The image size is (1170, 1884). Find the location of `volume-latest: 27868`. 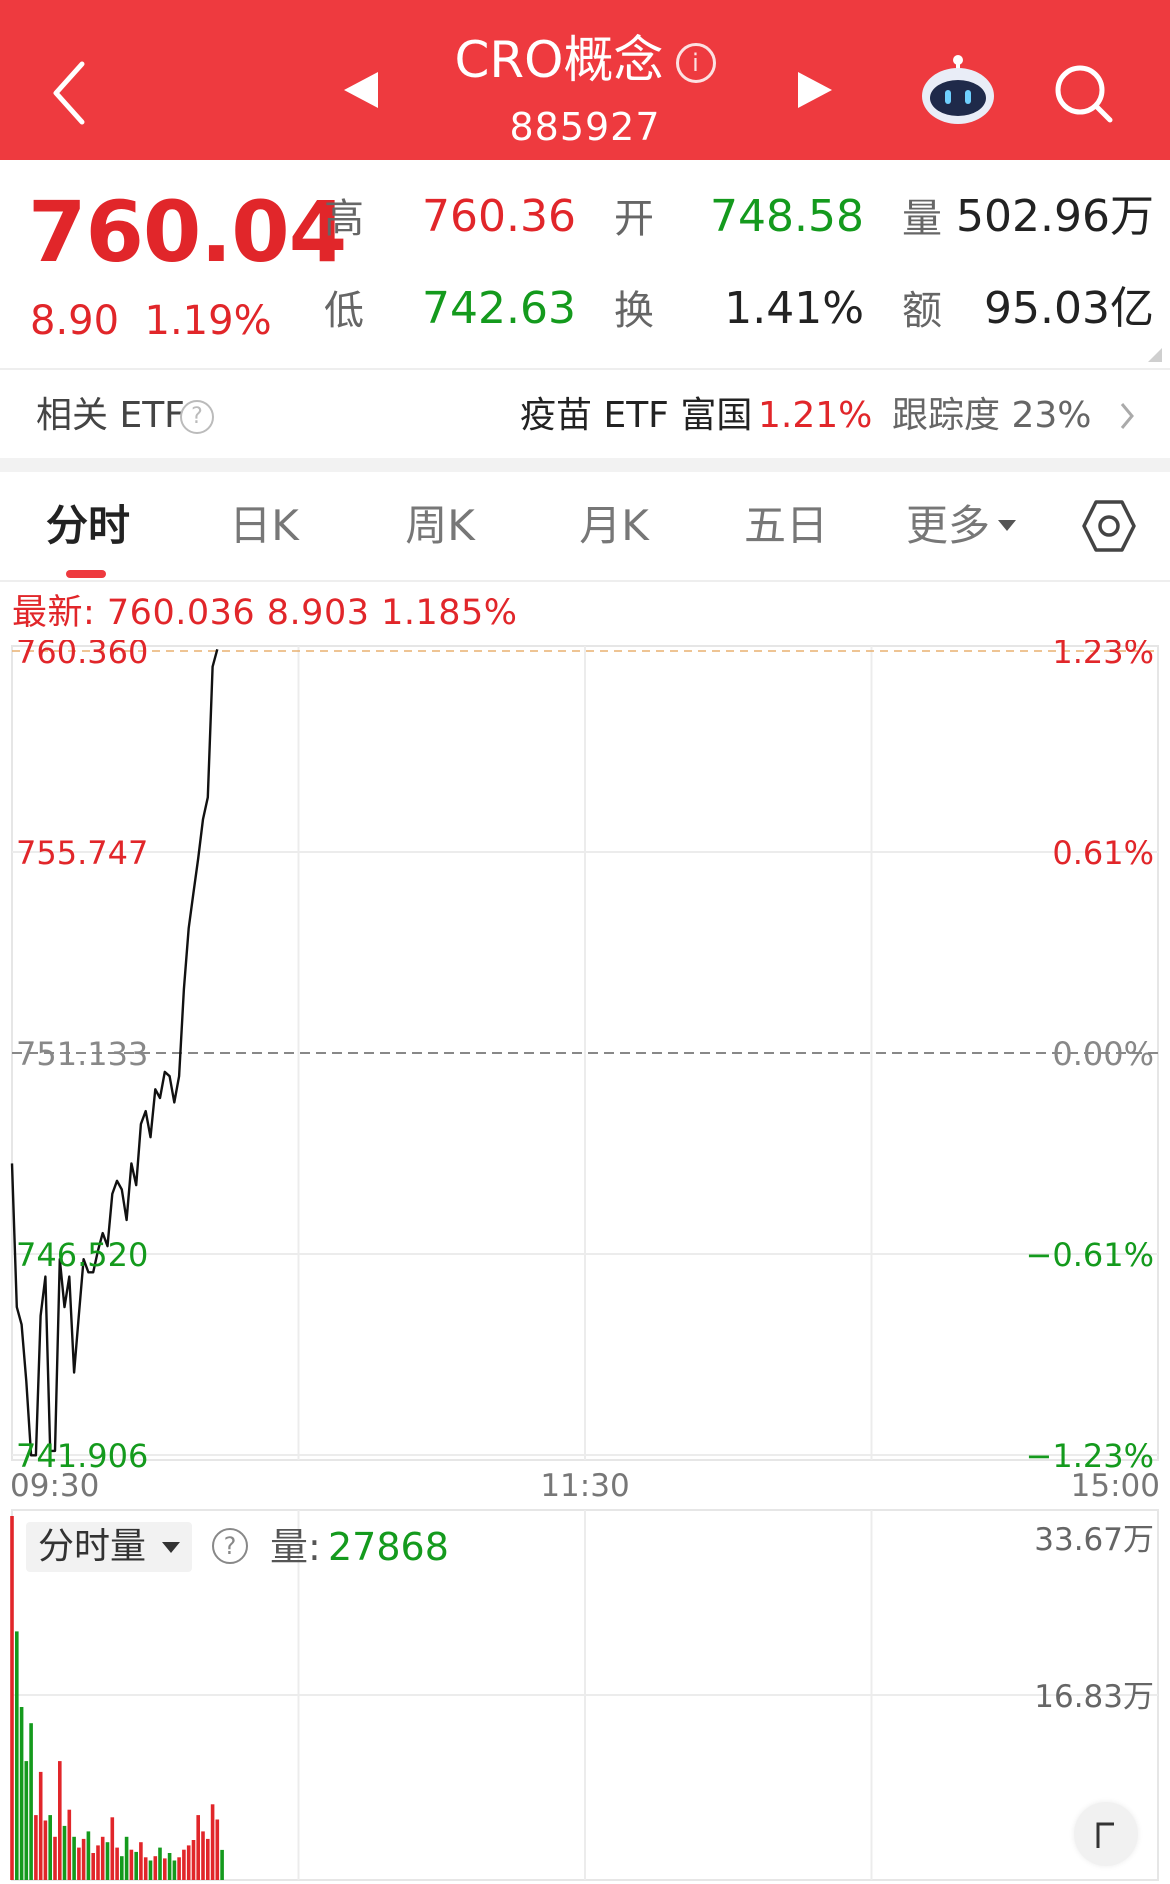

volume-latest: 27868 is located at coordinates (388, 1547).